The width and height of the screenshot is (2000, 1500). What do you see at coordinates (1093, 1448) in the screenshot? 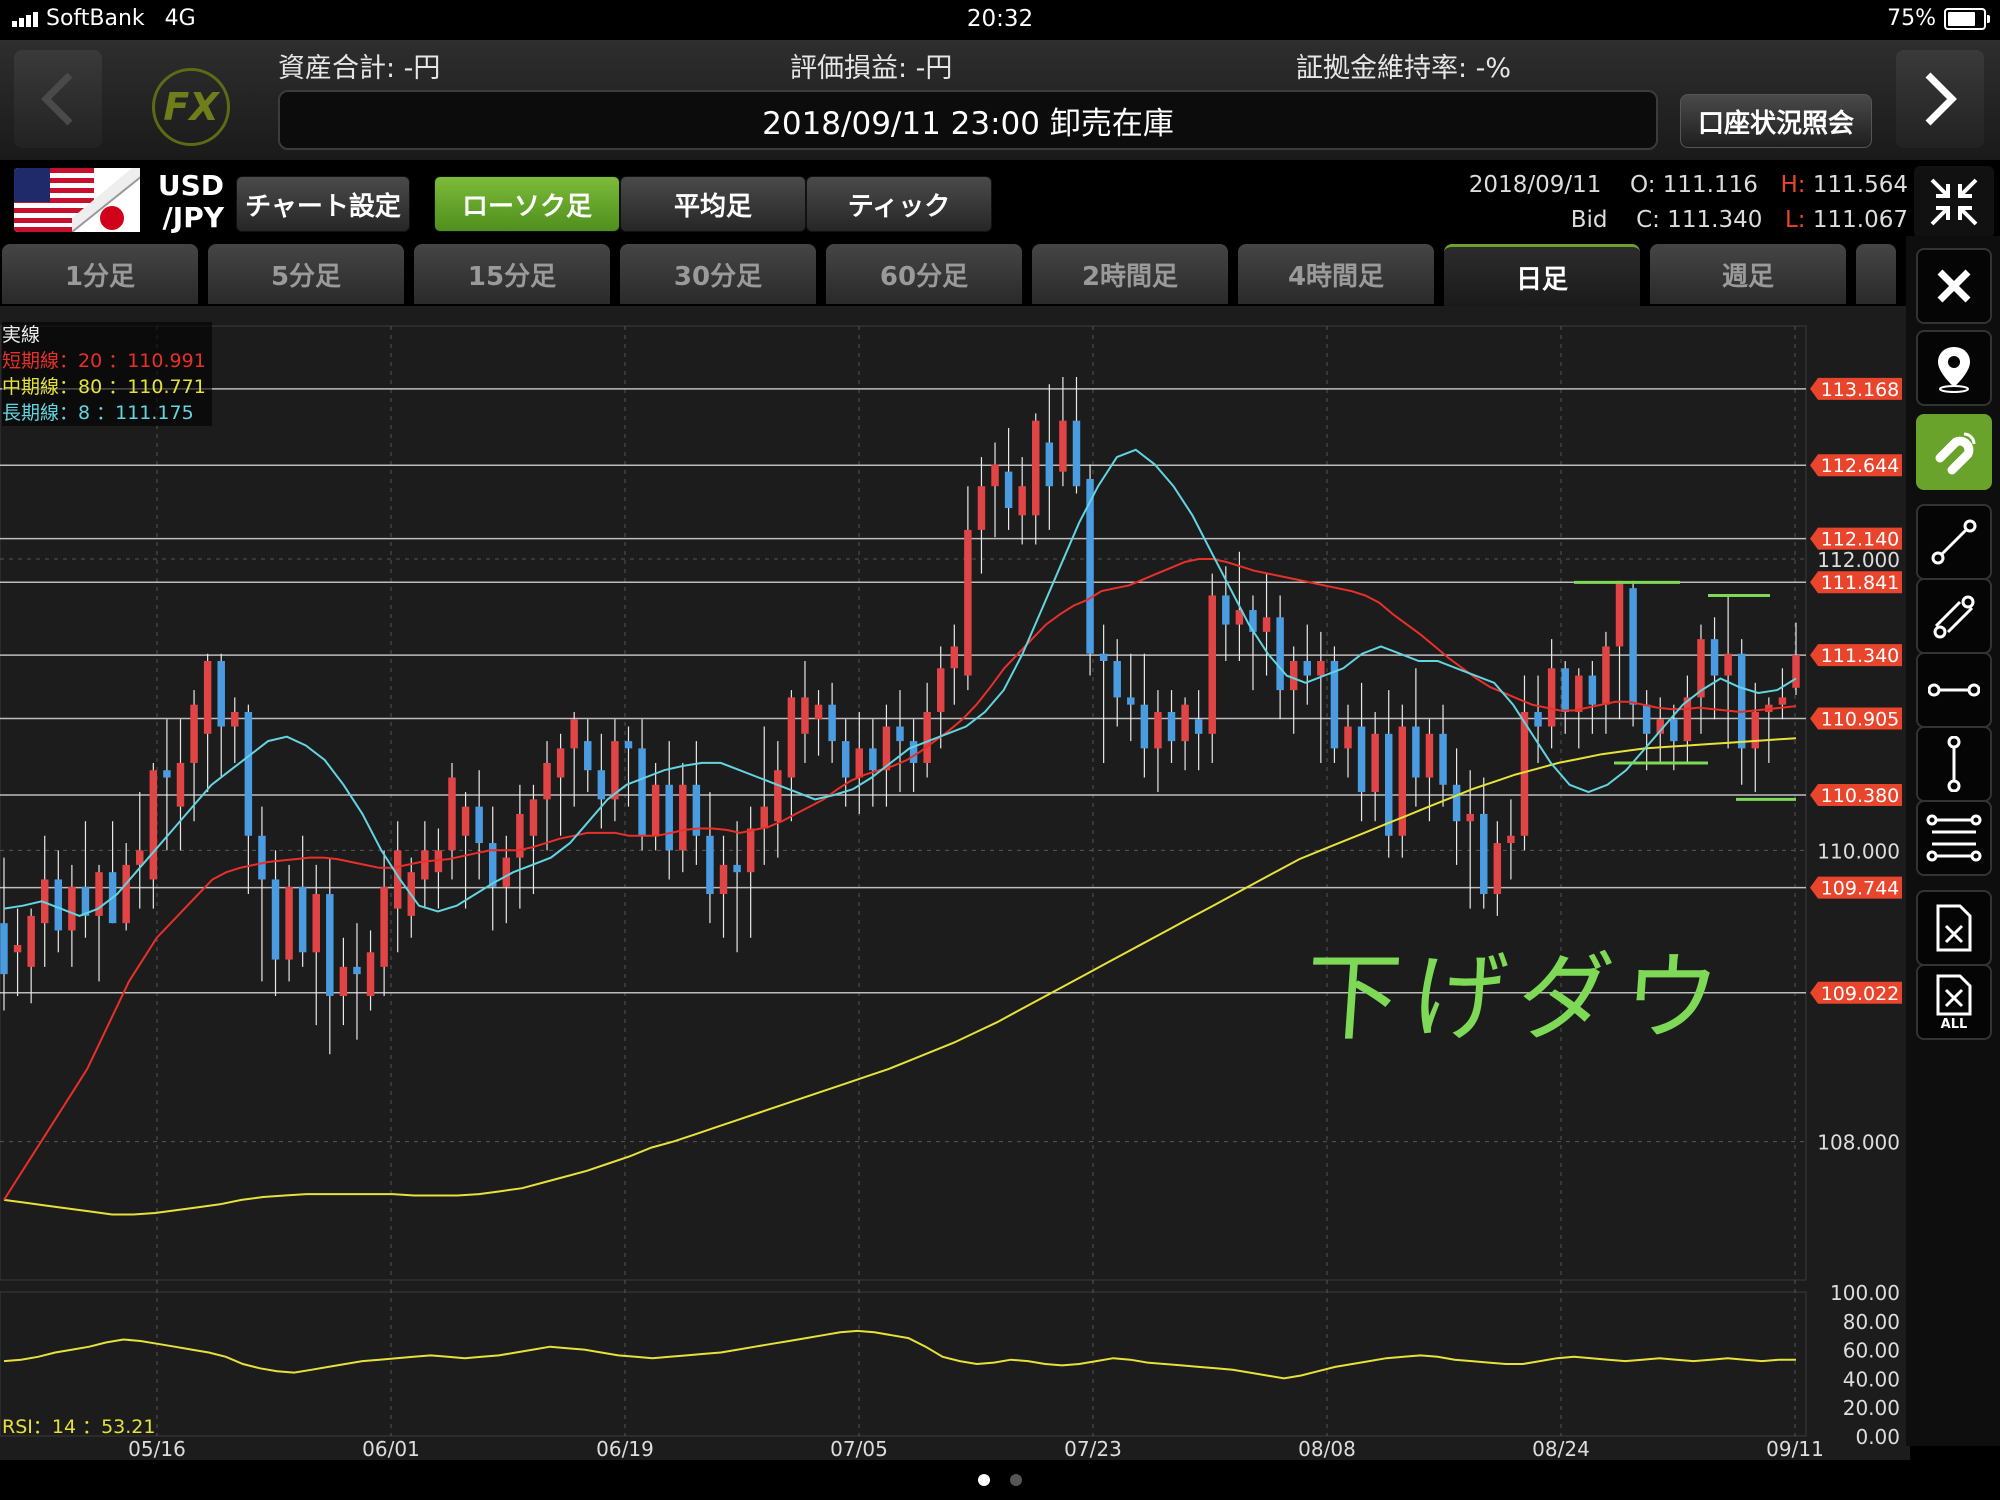
I see `x-tick-label: 07/23` at bounding box center [1093, 1448].